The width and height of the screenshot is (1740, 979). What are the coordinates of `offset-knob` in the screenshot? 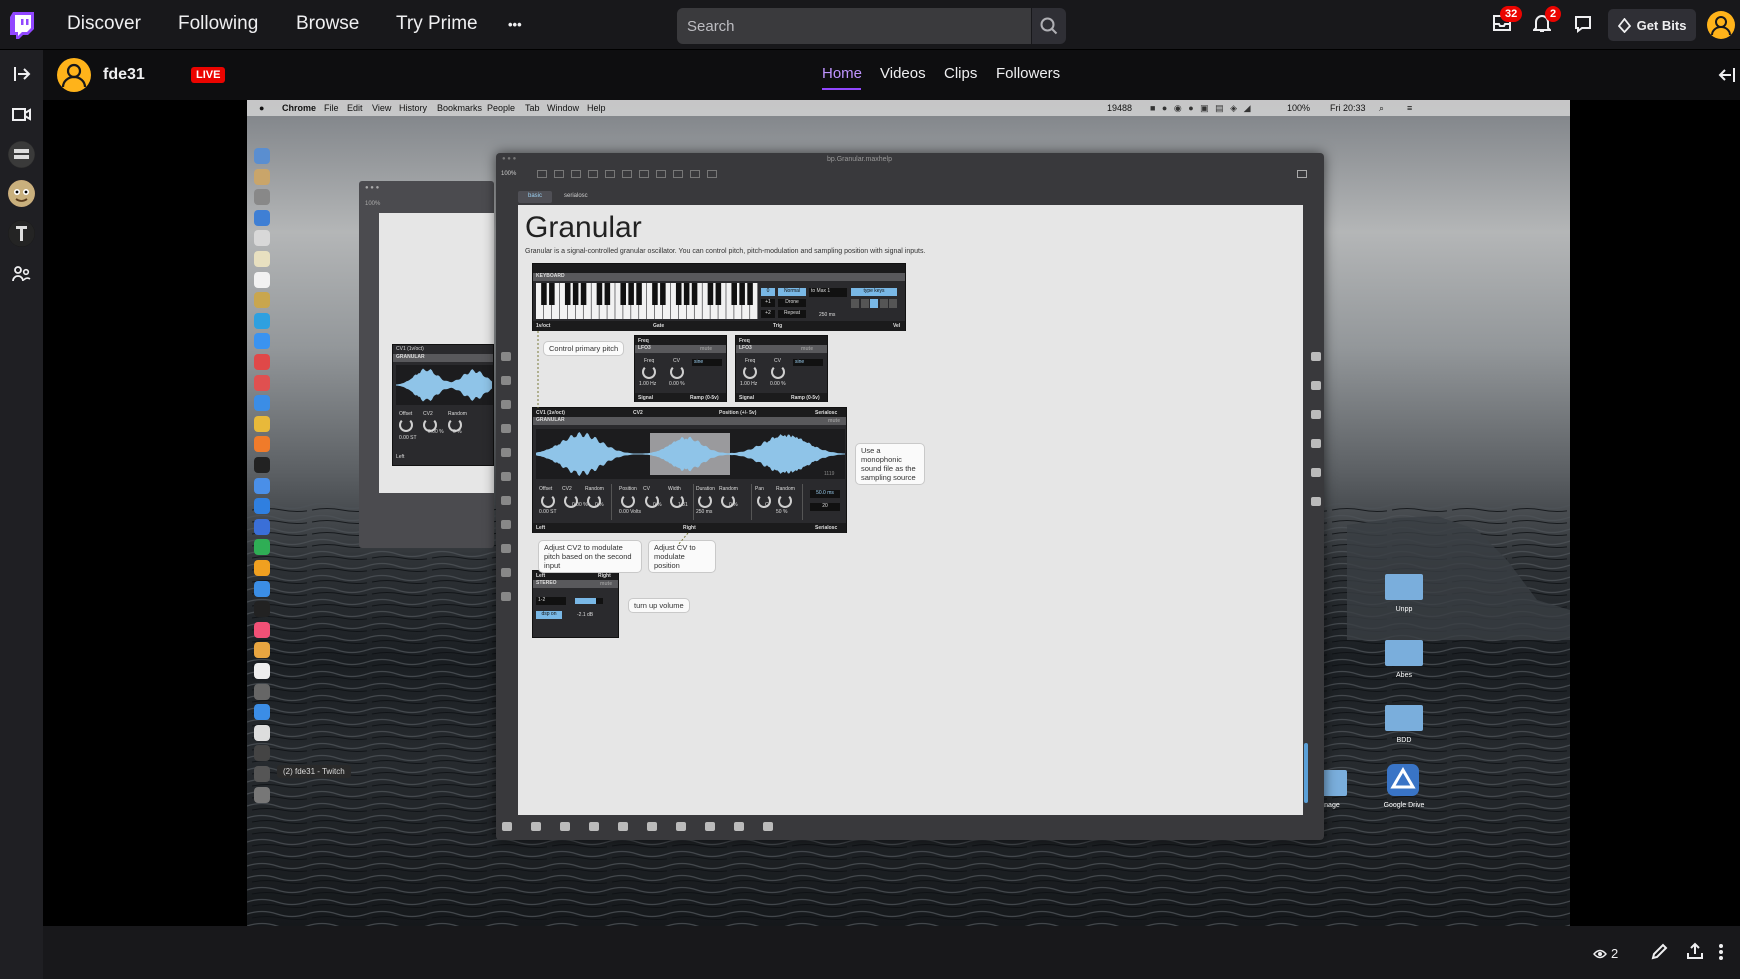 It's located at (406, 425).